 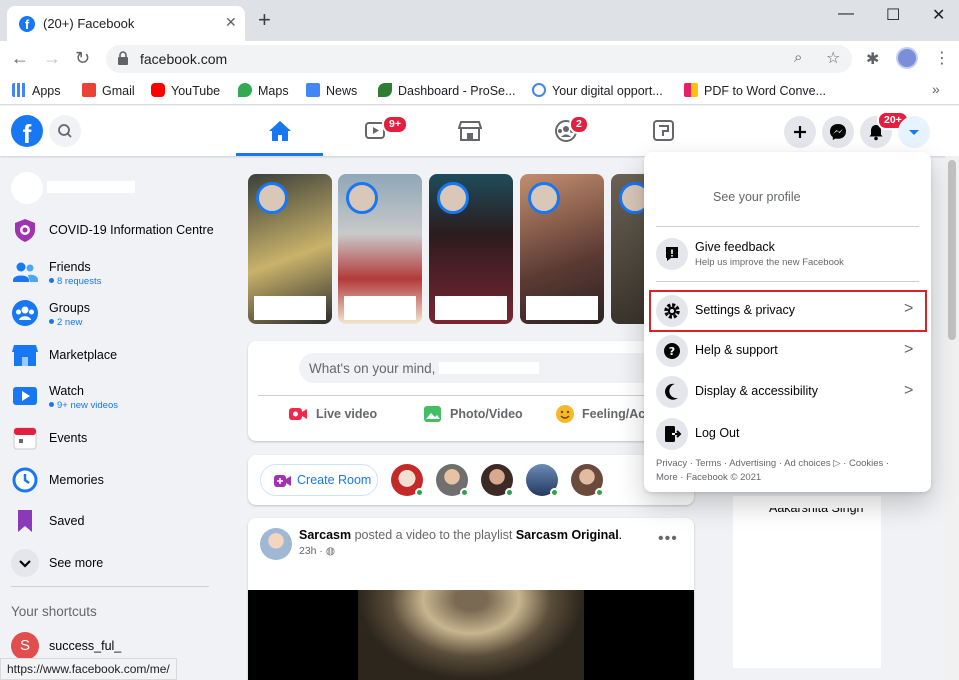 What do you see at coordinates (952, 418) in the screenshot?
I see `page-scrollbar` at bounding box center [952, 418].